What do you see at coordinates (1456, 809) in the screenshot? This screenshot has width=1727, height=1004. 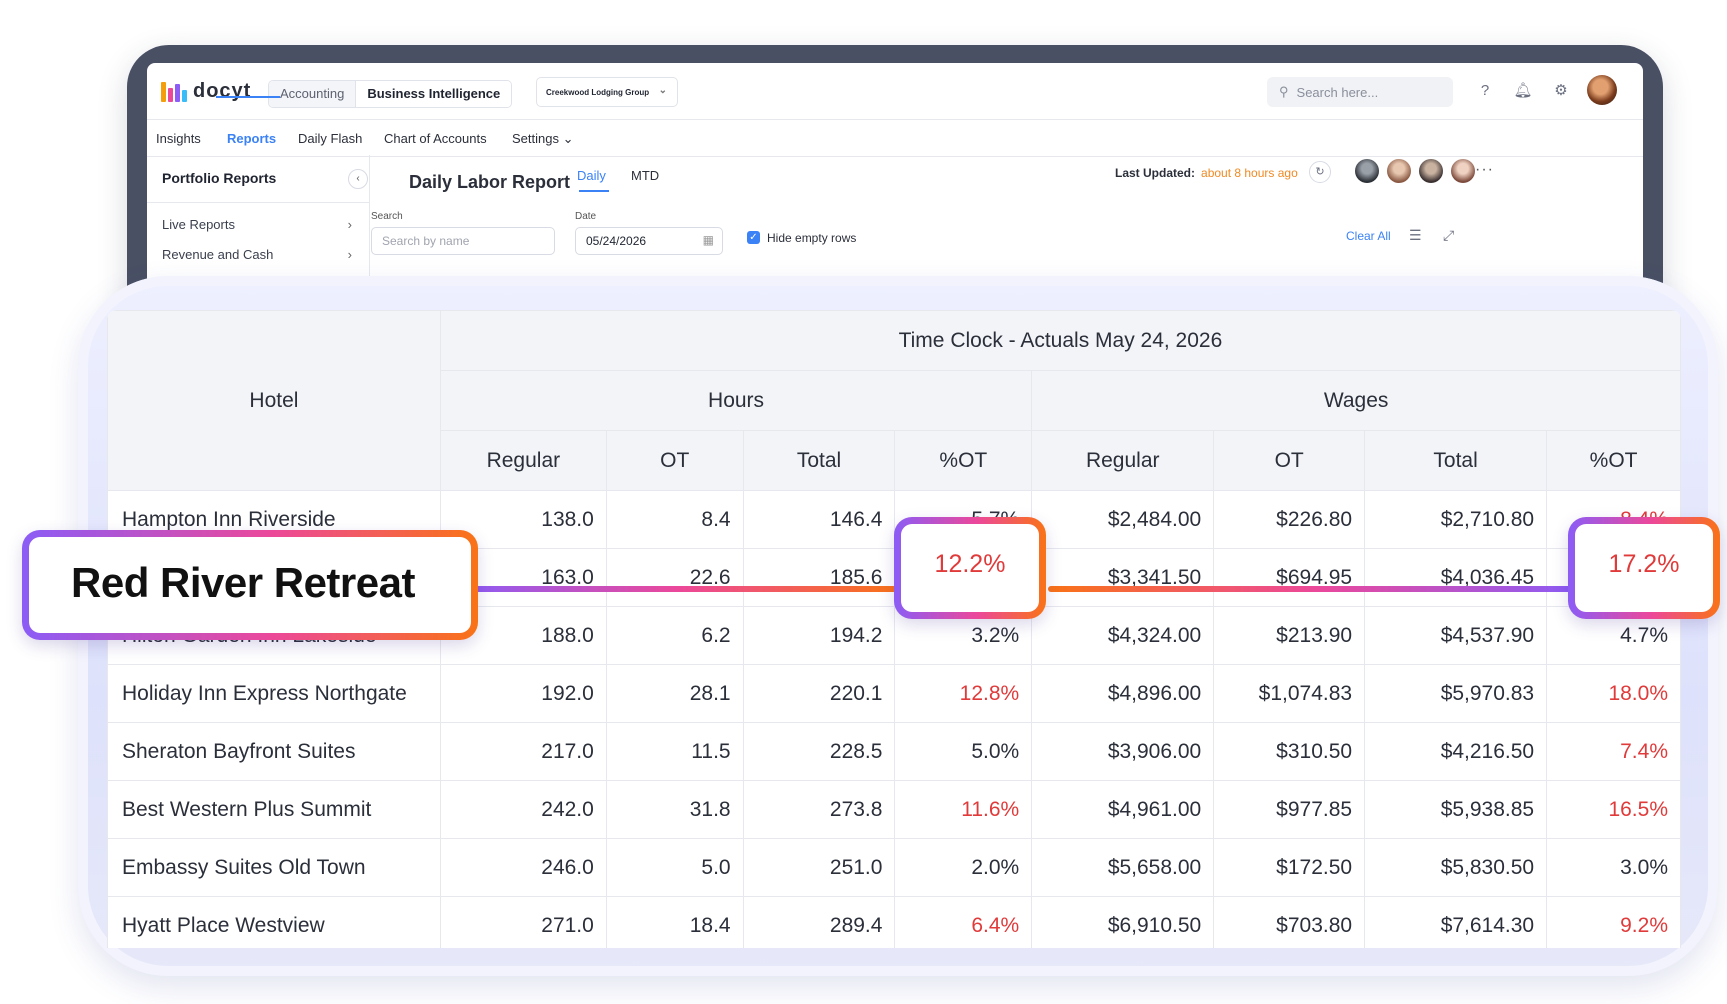 I see `table-cell: $5,938.85` at bounding box center [1456, 809].